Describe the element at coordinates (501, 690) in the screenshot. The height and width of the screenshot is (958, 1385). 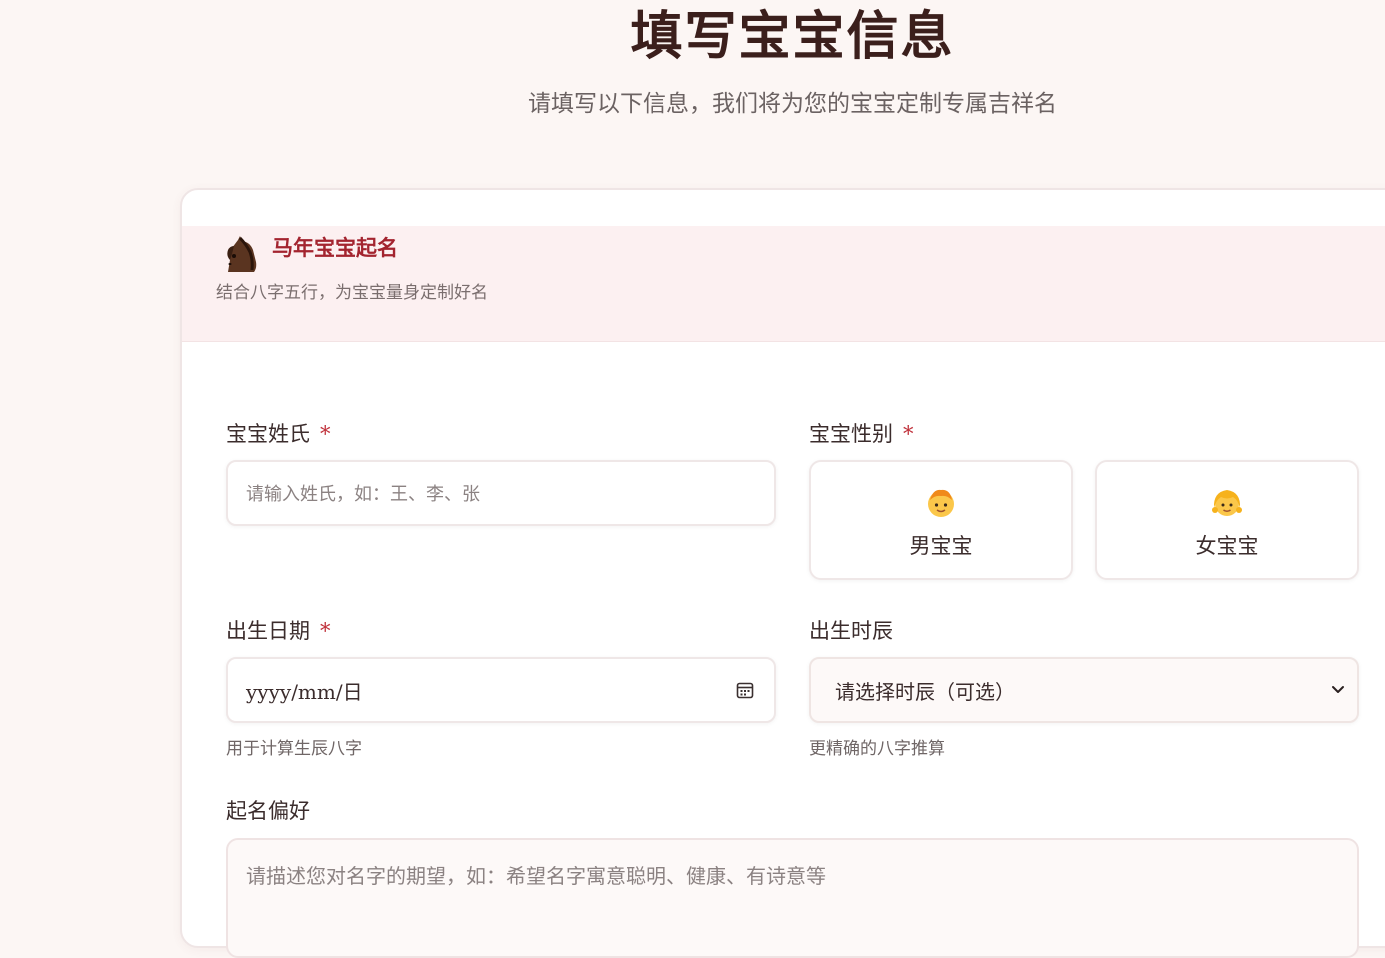
I see `birth-date-input: yyyy/mm/日` at that location.